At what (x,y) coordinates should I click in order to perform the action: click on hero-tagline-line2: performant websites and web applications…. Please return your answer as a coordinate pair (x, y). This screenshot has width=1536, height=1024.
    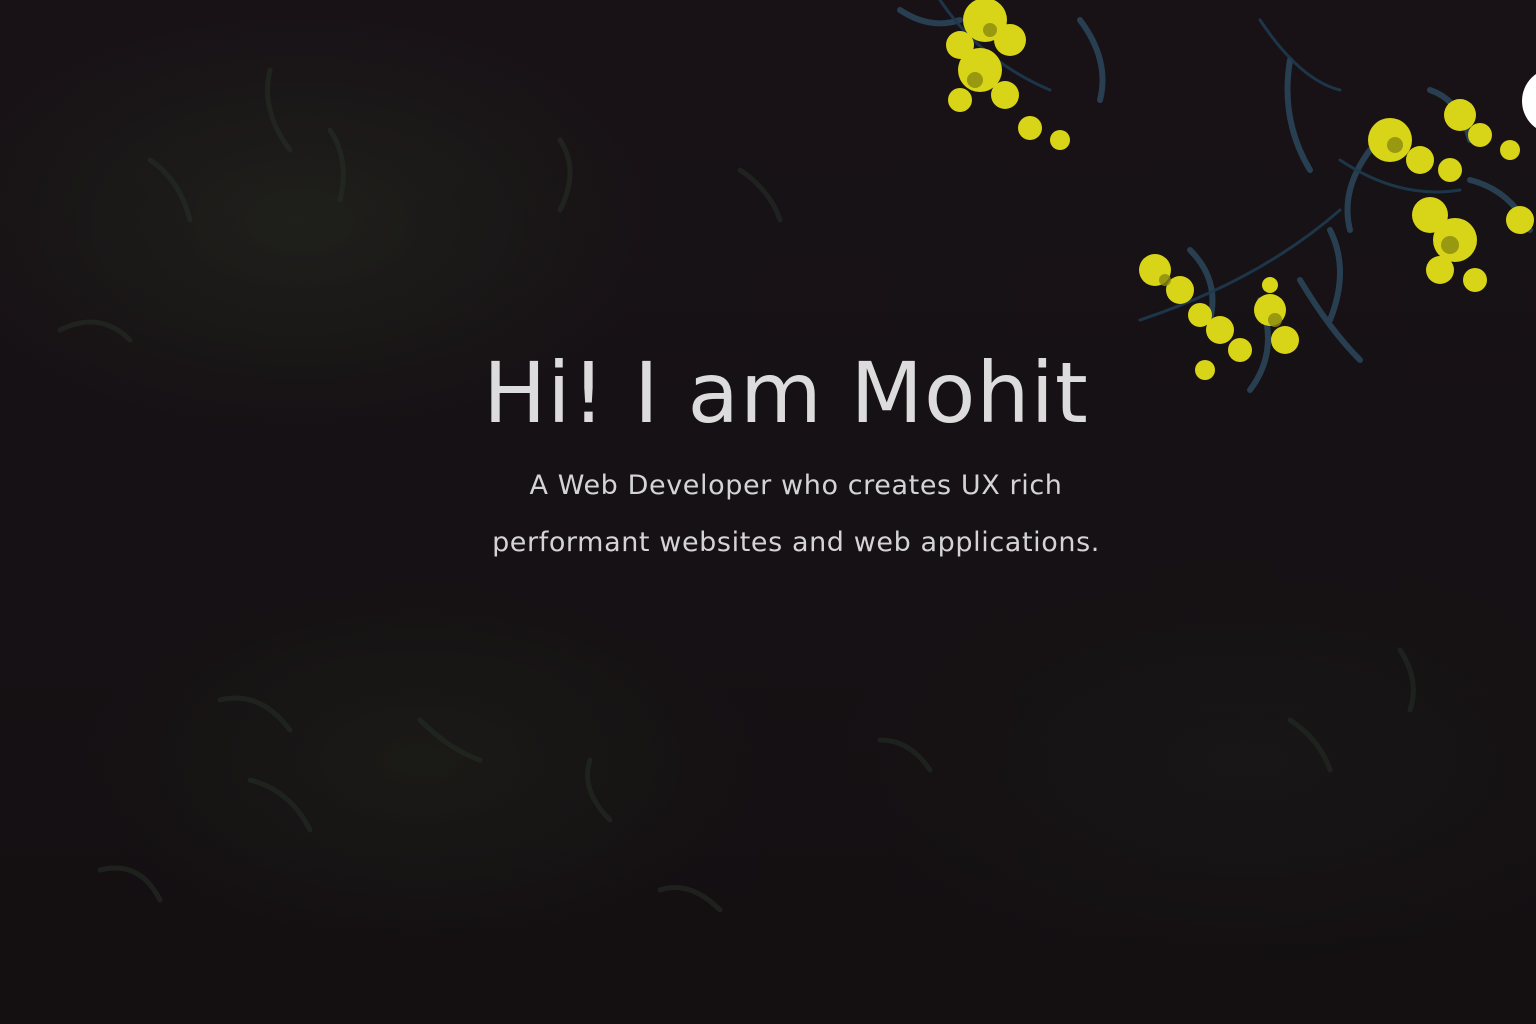
    Looking at the image, I should click on (796, 542).